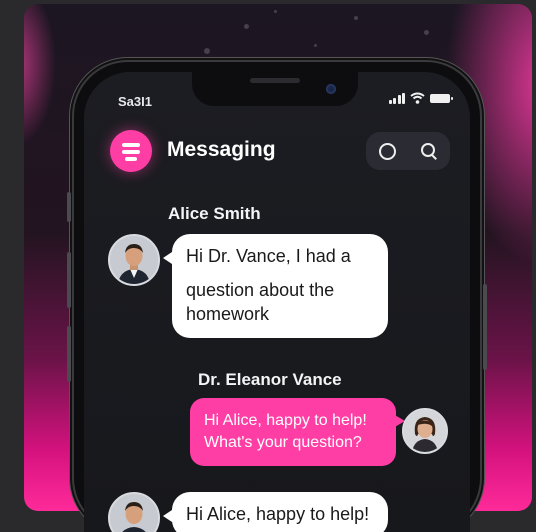 The width and height of the screenshot is (536, 532). What do you see at coordinates (214, 213) in the screenshot?
I see `sender-name: Alice Smith` at bounding box center [214, 213].